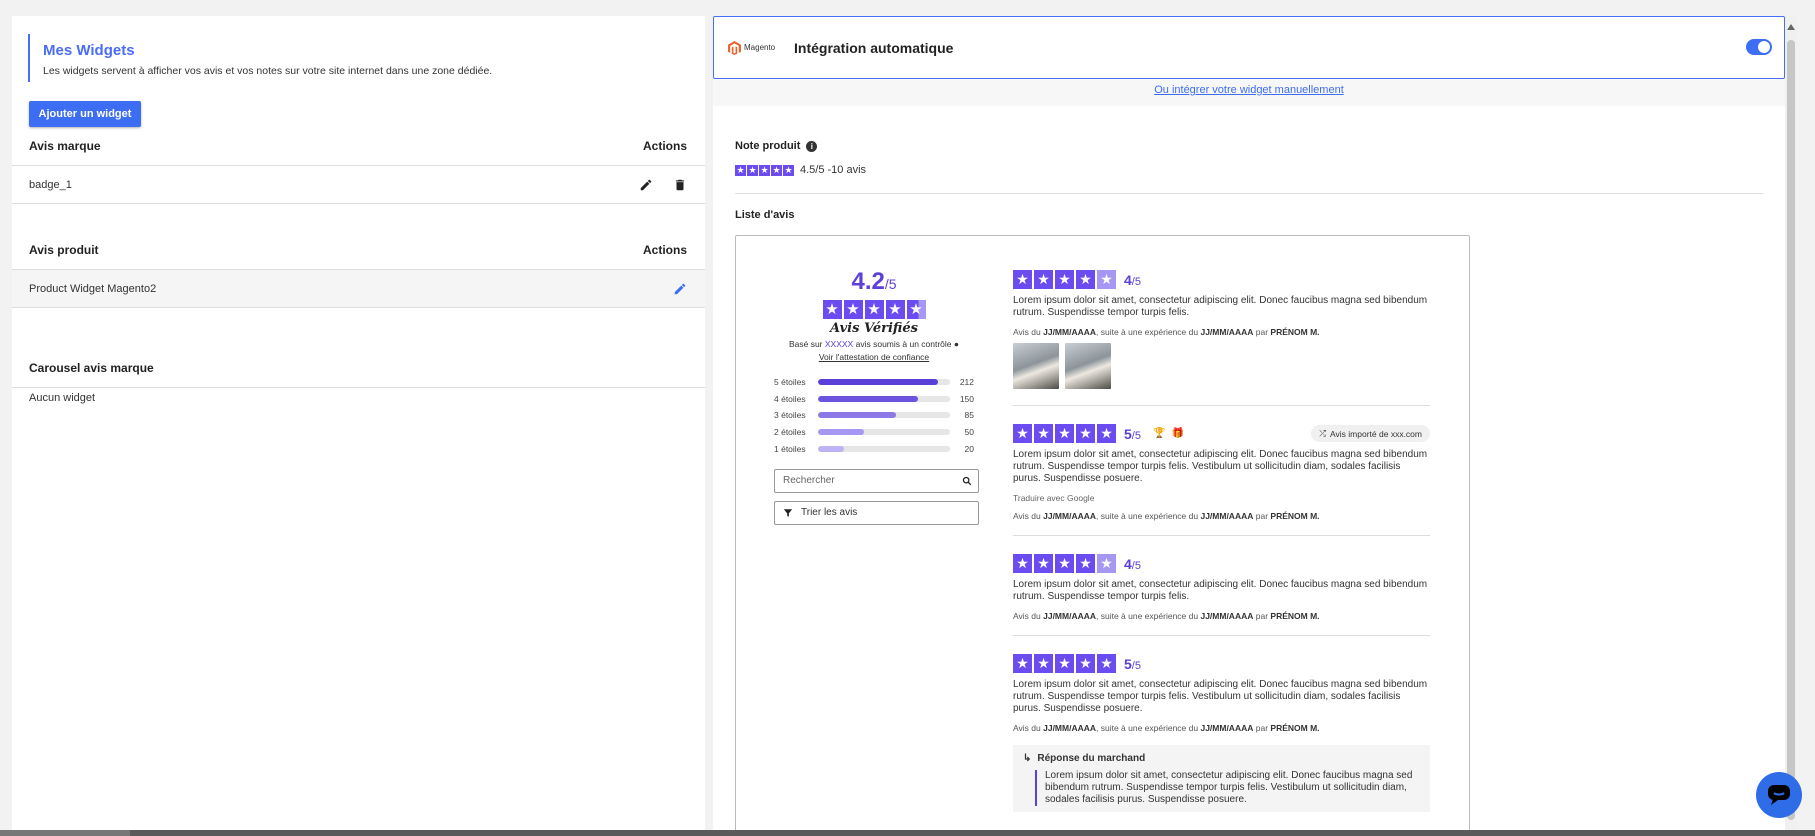  Describe the element at coordinates (1791, 27) in the screenshot. I see `scroll-up-arrow-icon` at that location.